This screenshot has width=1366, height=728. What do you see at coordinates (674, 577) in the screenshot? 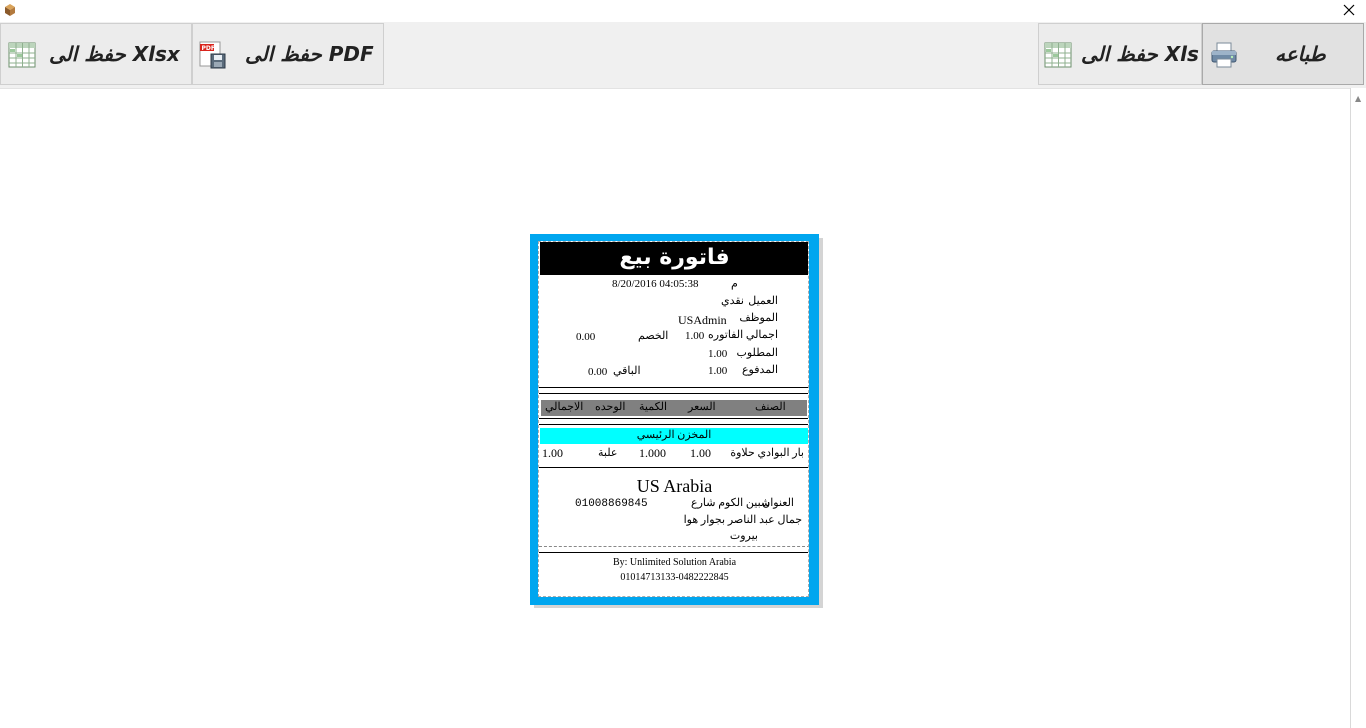
I see `footer-phones: 01014713133-0482222845` at bounding box center [674, 577].